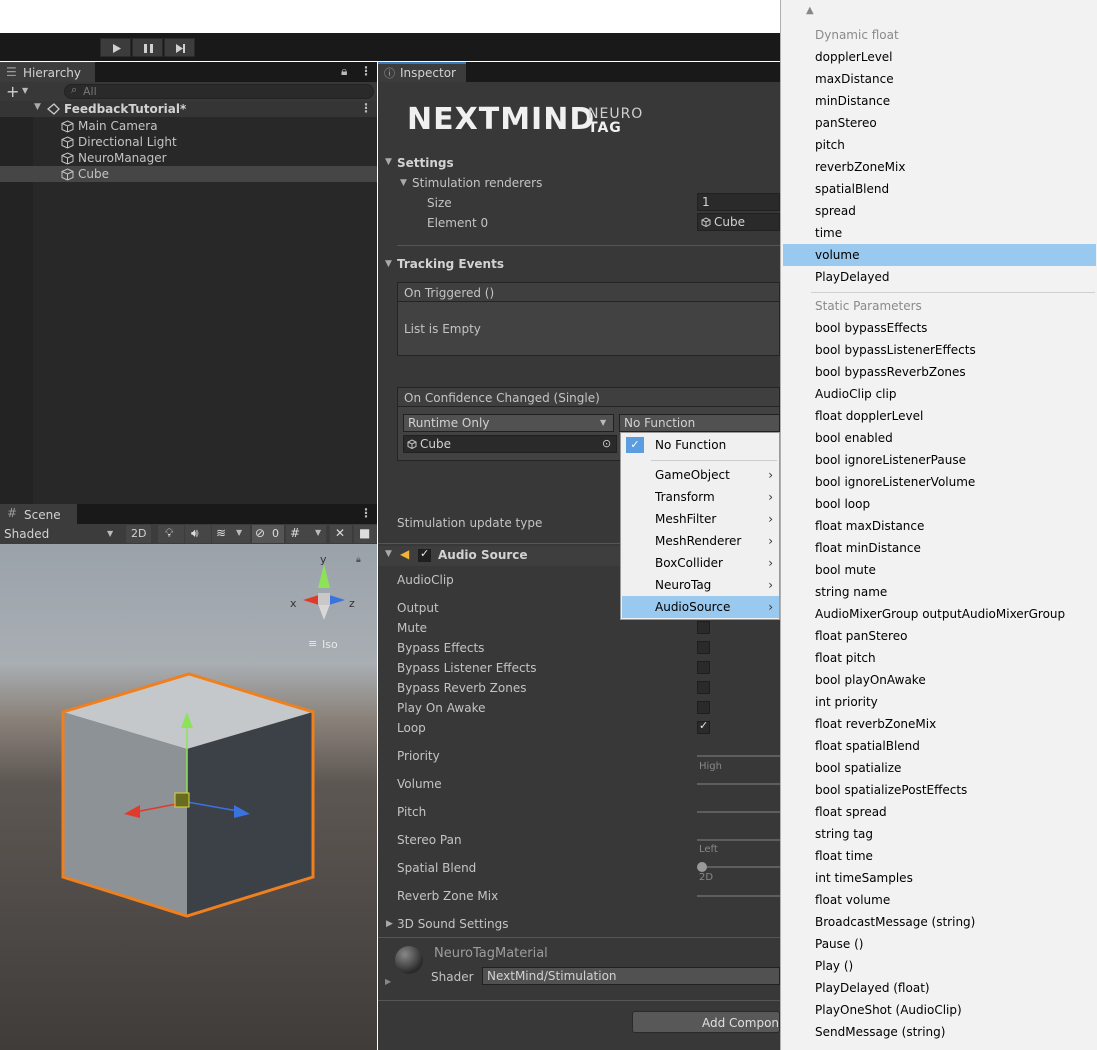  I want to click on scene-row: ▼ FeedbackTutorial* ⋮, so click(188, 109).